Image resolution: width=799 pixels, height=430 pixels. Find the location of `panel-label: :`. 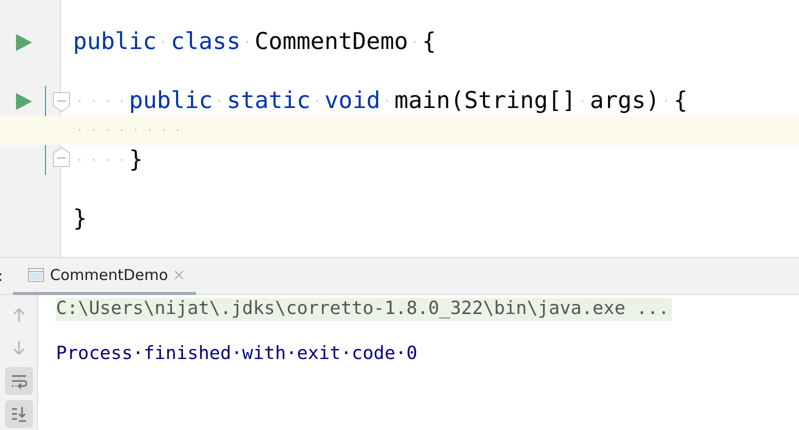

panel-label: : is located at coordinates (2, 276).